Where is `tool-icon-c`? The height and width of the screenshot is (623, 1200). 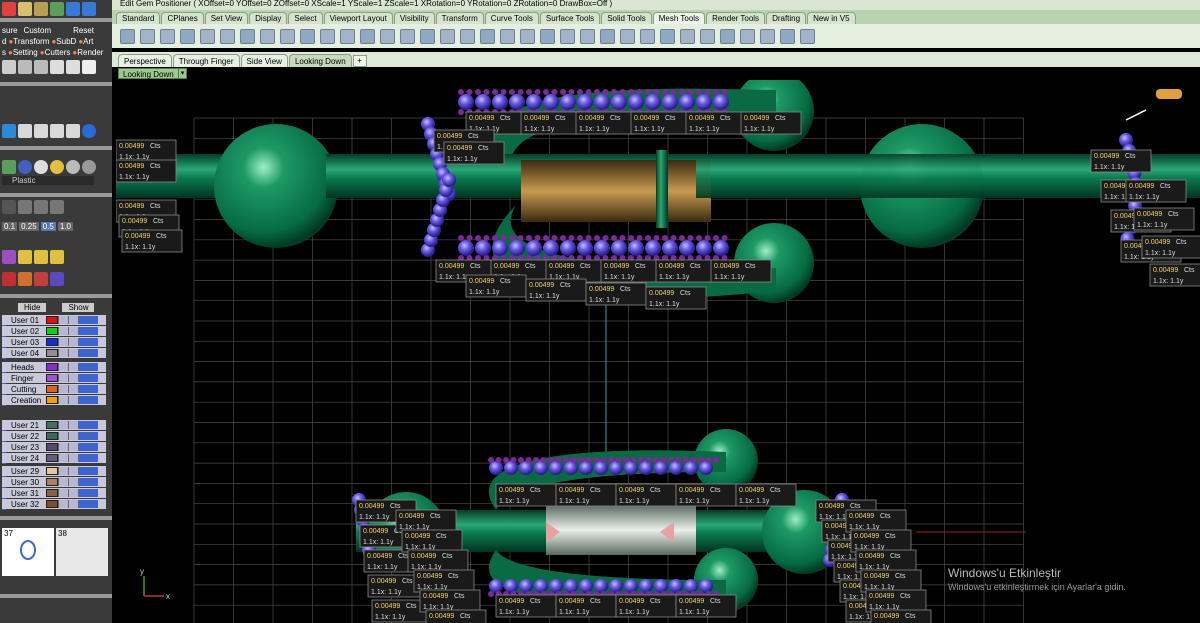 tool-icon-c is located at coordinates (57, 257).